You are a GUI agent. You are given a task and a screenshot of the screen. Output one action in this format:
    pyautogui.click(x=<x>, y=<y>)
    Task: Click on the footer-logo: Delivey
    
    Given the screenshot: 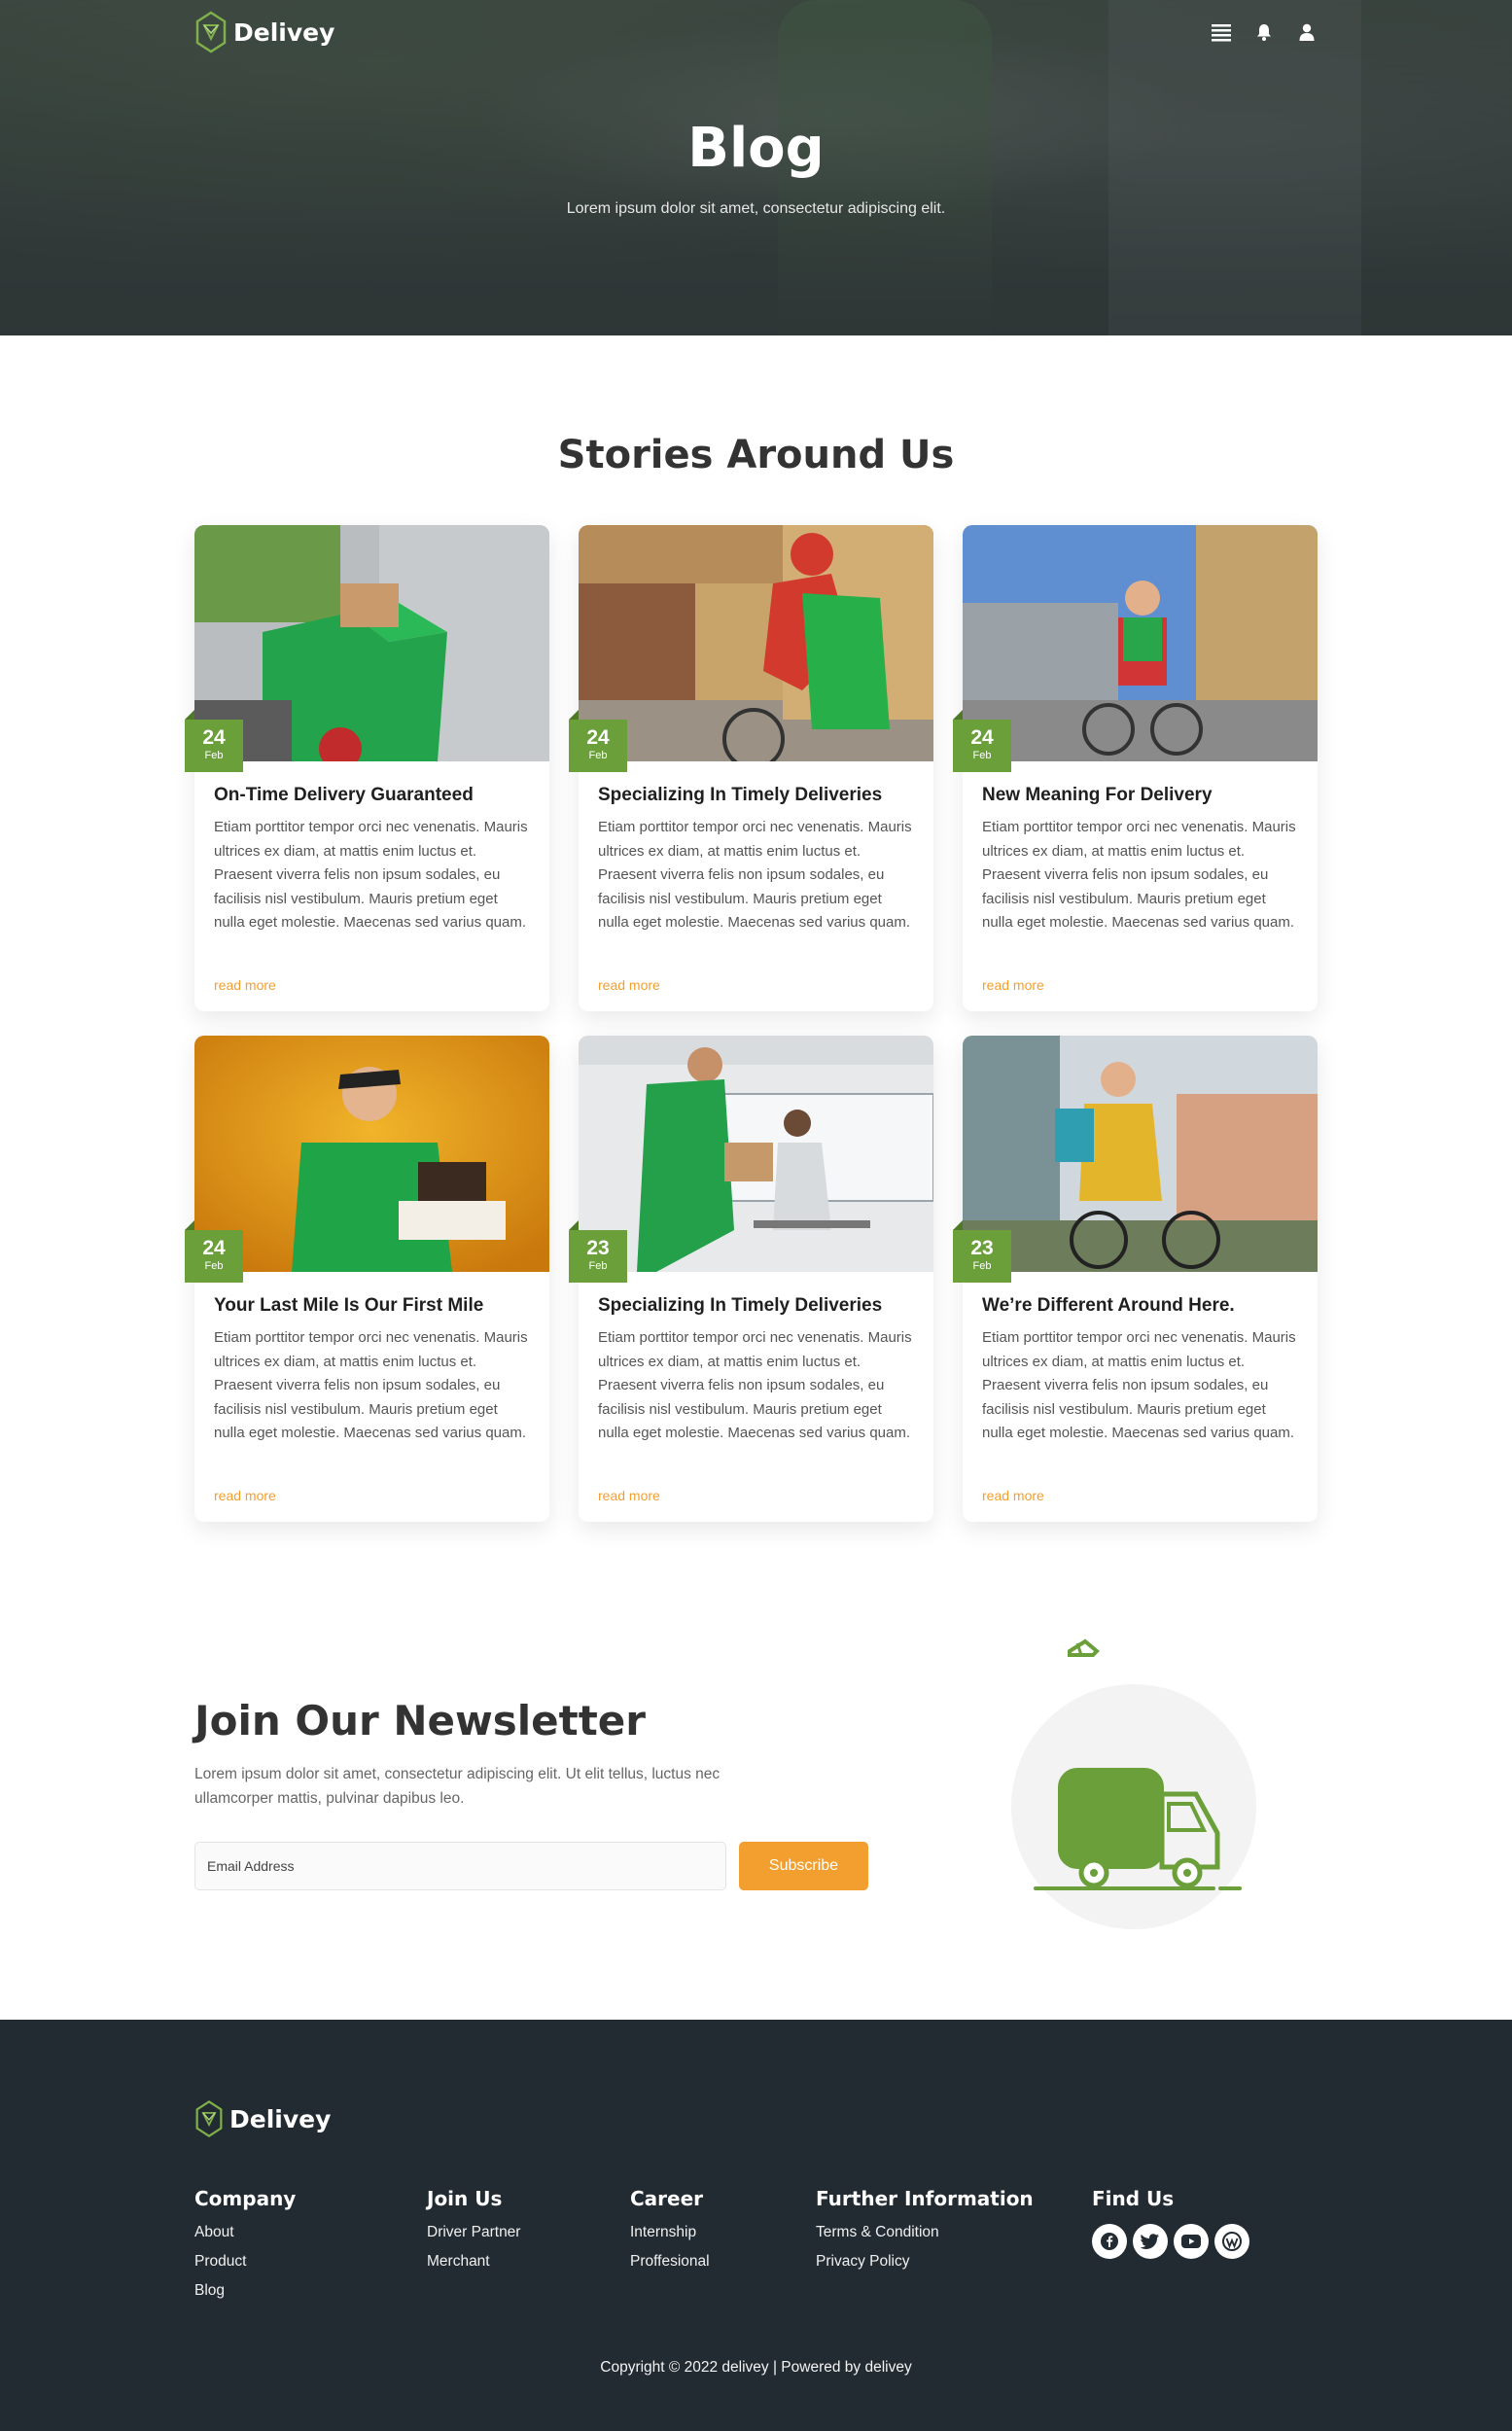 What is the action you would take?
    pyautogui.click(x=262, y=2118)
    